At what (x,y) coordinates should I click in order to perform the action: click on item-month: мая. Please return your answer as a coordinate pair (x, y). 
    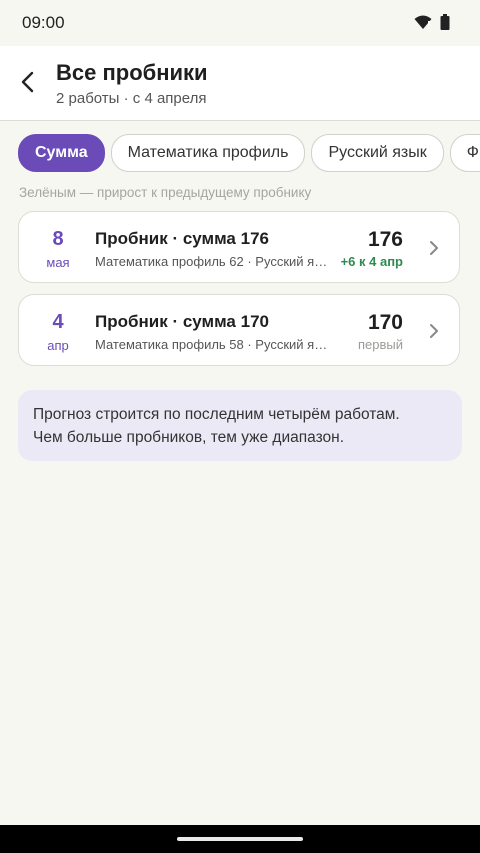
    Looking at the image, I should click on (58, 262).